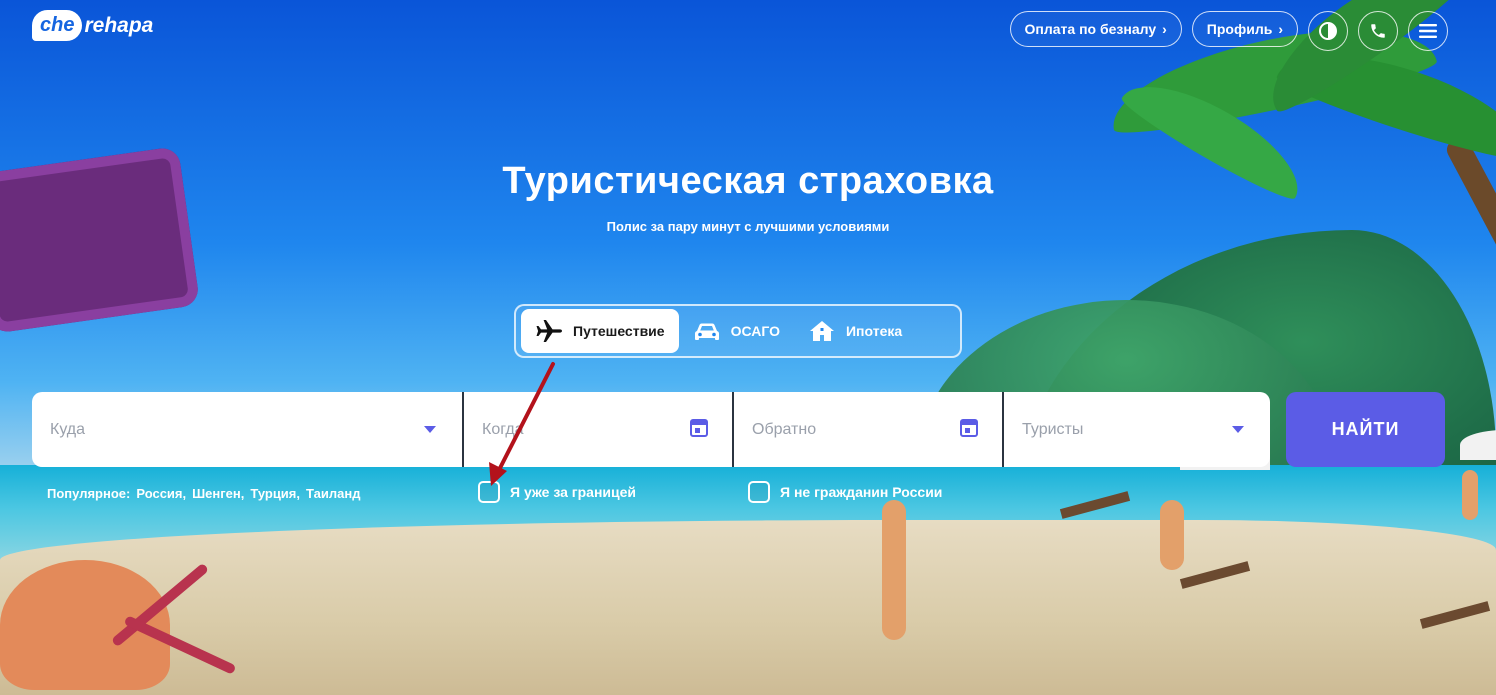 Image resolution: width=1496 pixels, height=695 pixels. I want to click on contrast-icon, so click(1328, 31).